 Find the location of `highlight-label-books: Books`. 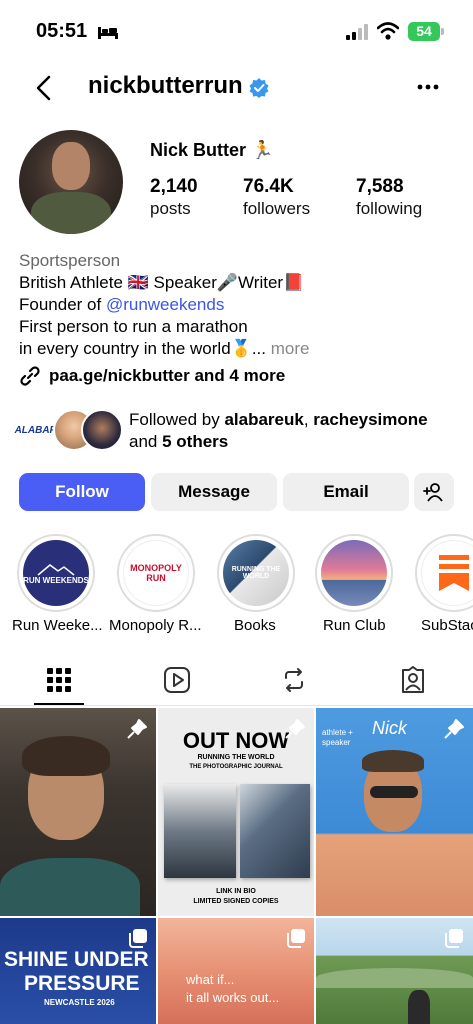

highlight-label-books: Books is located at coordinates (255, 625).